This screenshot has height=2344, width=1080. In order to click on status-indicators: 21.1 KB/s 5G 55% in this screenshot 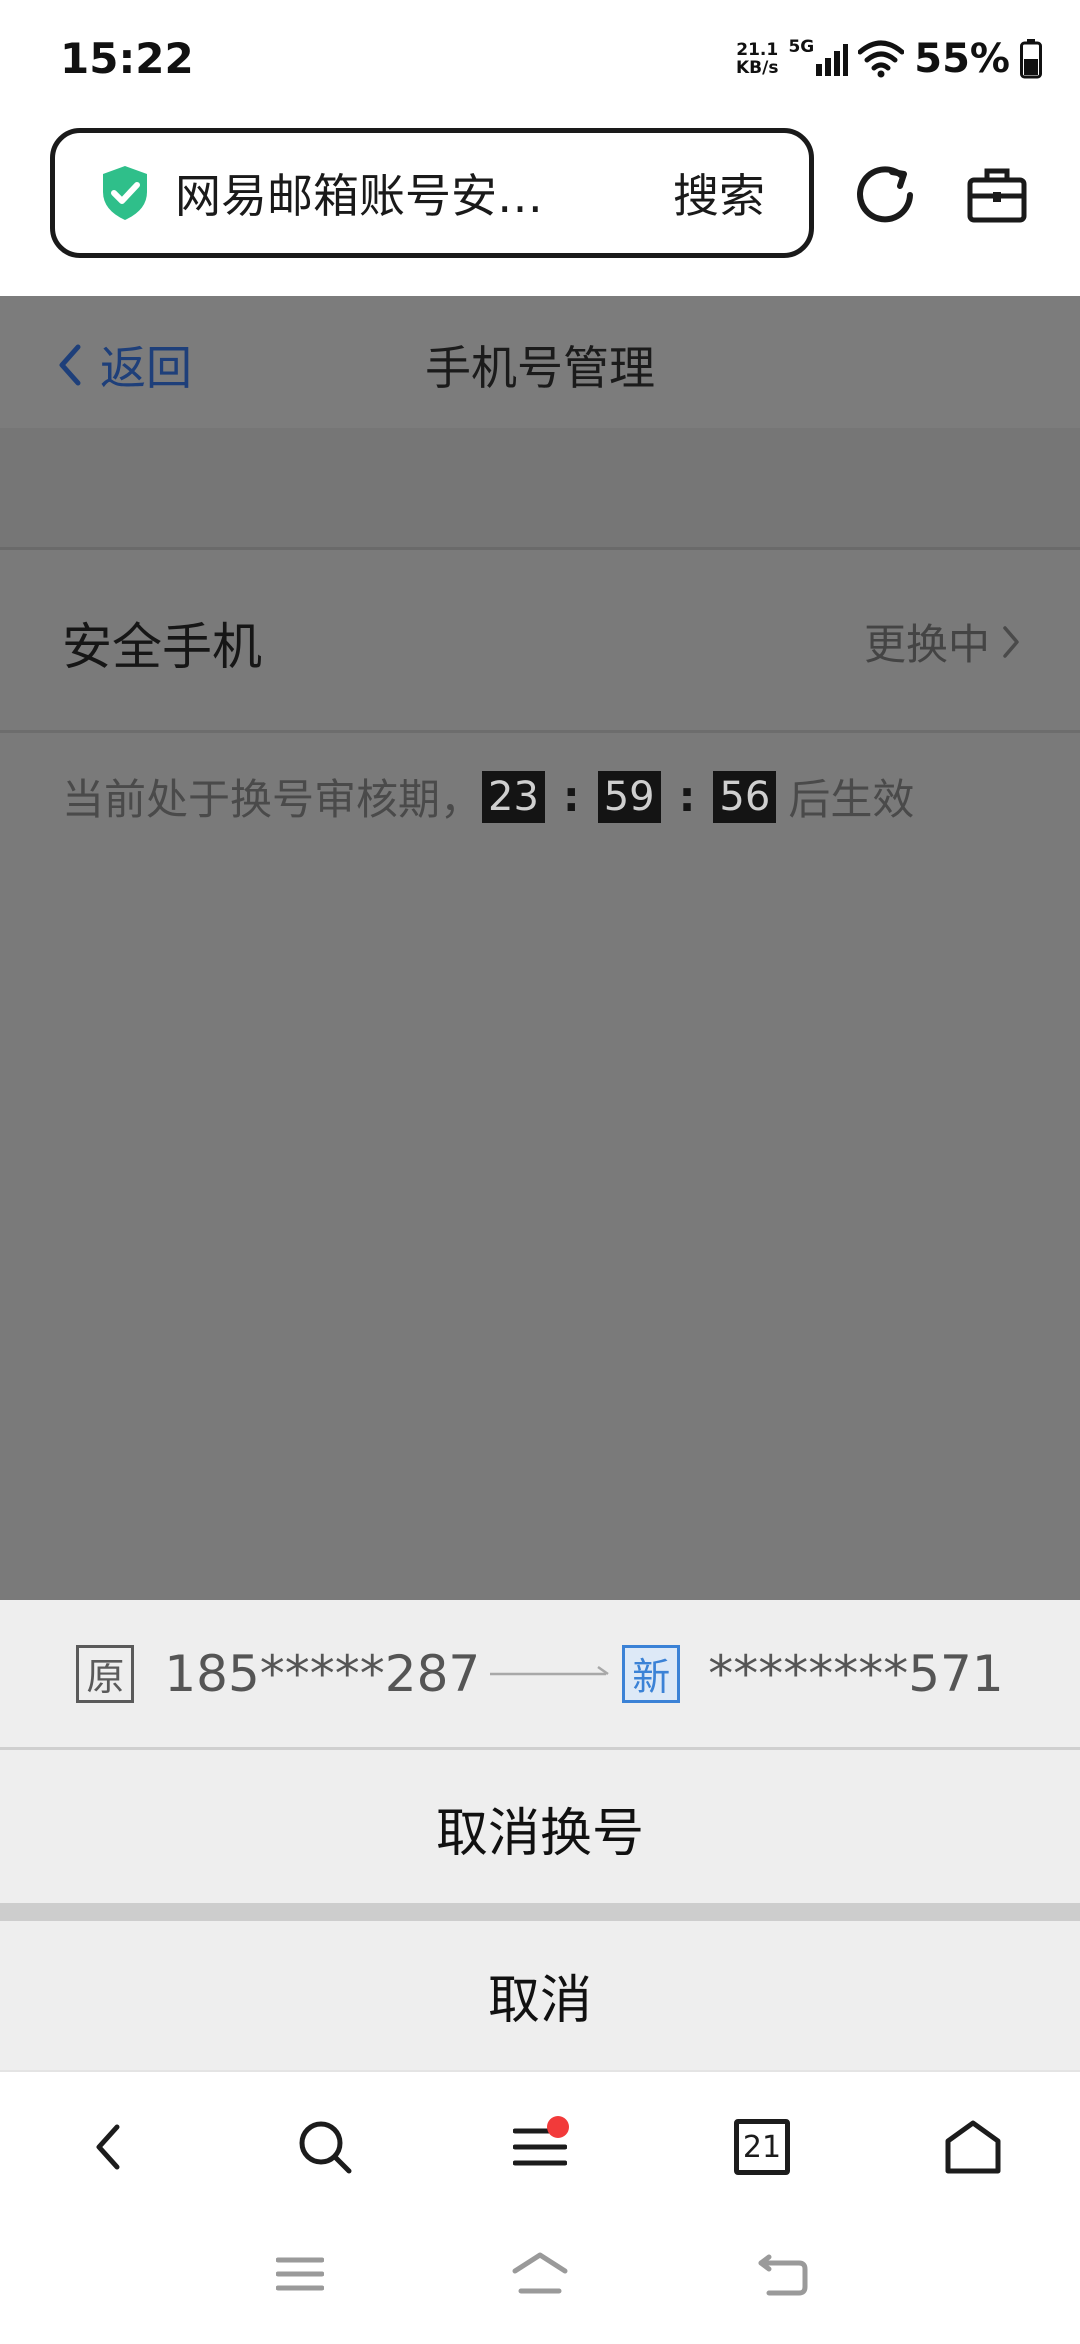, I will do `click(889, 59)`.